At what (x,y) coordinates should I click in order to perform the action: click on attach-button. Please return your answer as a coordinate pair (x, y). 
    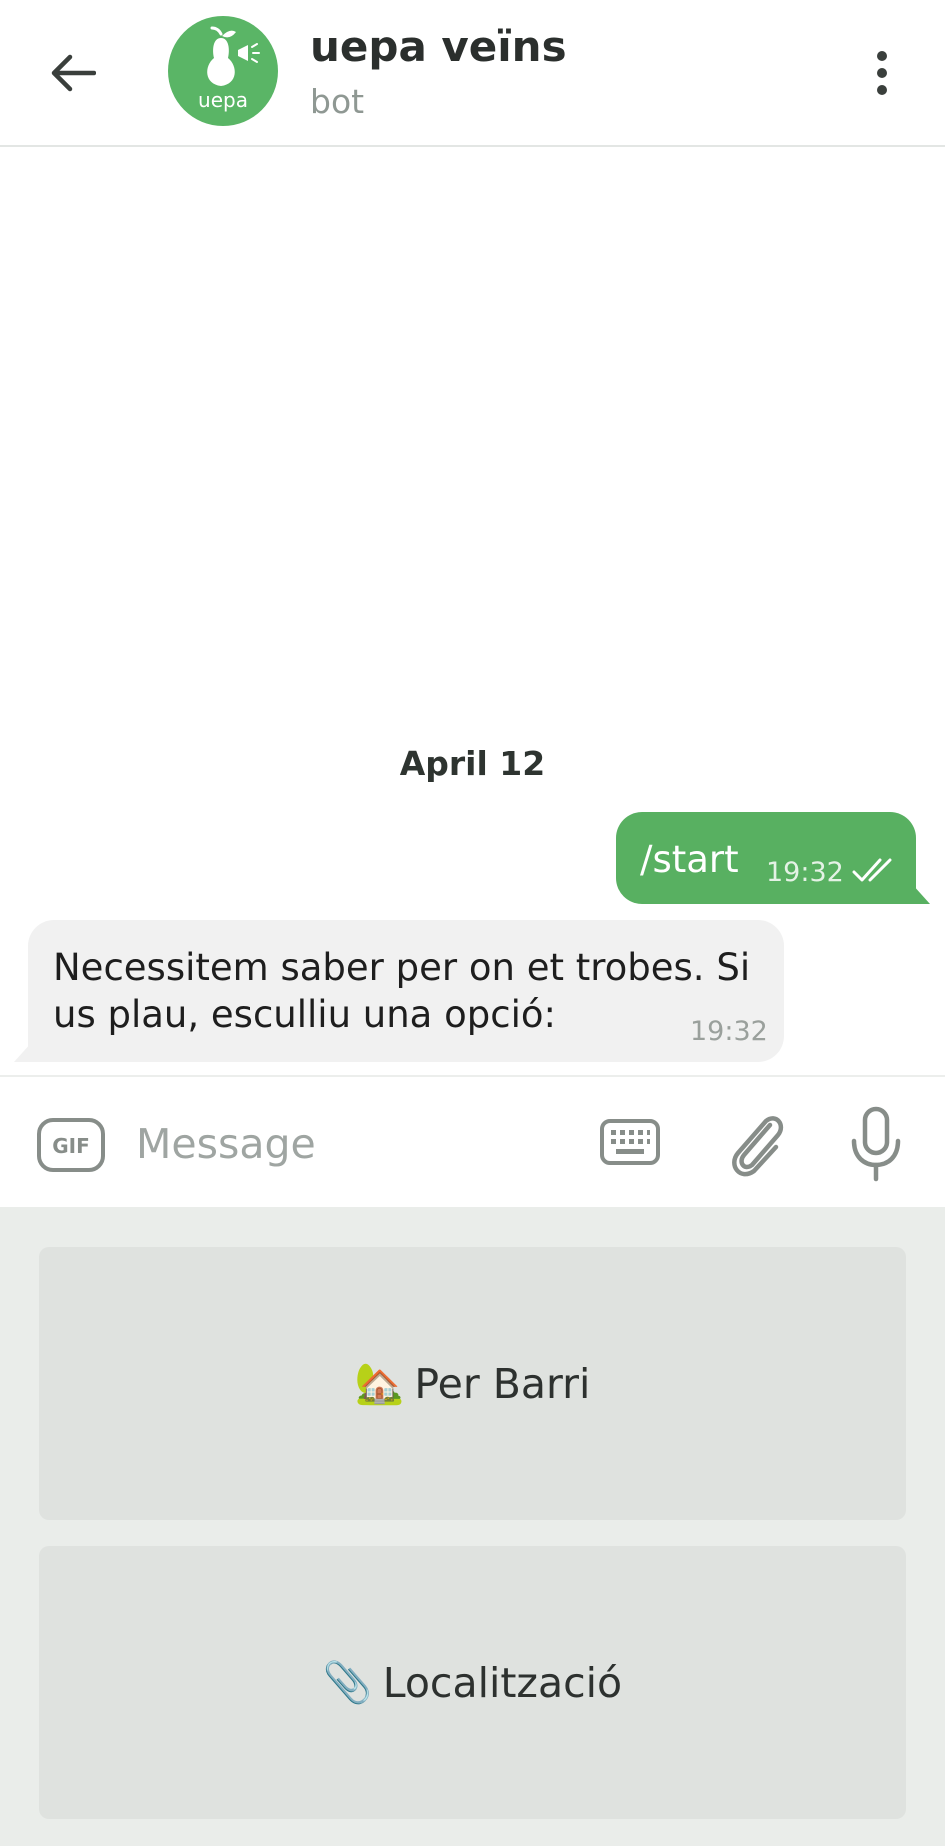
    Looking at the image, I should click on (757, 1144).